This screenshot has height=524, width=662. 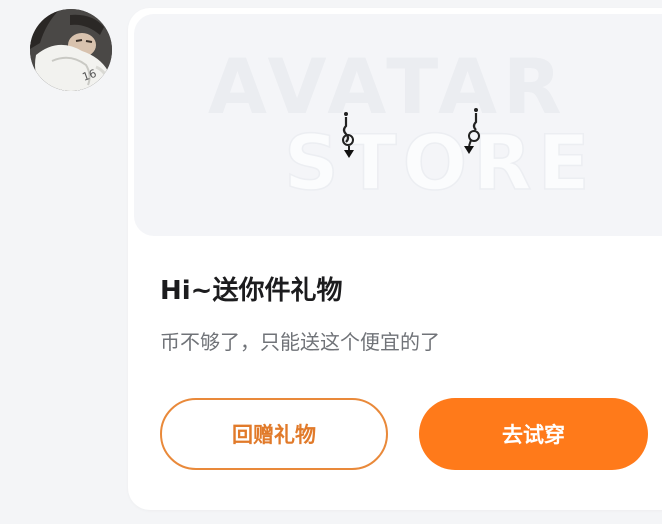 I want to click on sender-avatar: 16, so click(x=71, y=50).